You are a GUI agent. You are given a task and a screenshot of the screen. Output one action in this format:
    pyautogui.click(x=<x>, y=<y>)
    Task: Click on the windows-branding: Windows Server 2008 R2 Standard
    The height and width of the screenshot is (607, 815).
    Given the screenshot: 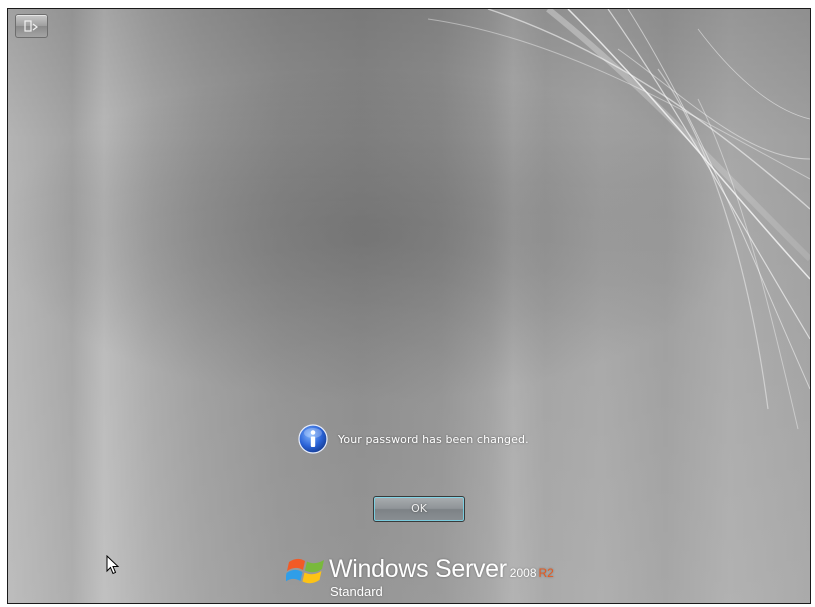 What is the action you would take?
    pyautogui.click(x=436, y=575)
    